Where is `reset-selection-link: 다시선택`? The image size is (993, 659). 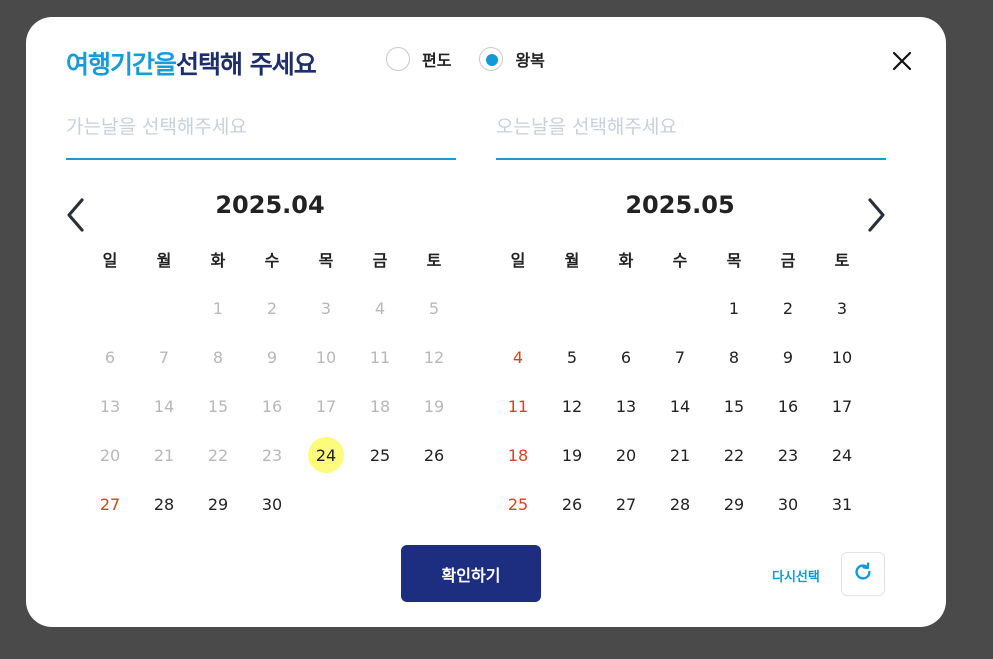
reset-selection-link: 다시선택 is located at coordinates (796, 575).